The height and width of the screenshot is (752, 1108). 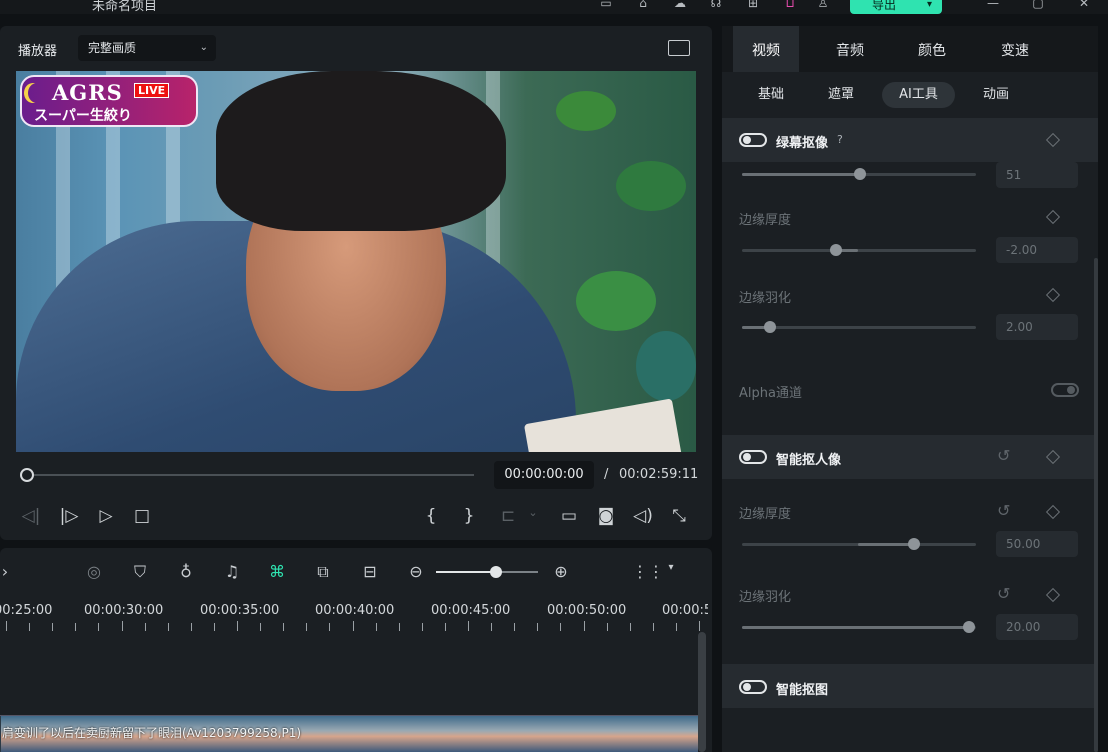 I want to click on cutout-edge-thickness-value: 50.00, so click(x=1037, y=544).